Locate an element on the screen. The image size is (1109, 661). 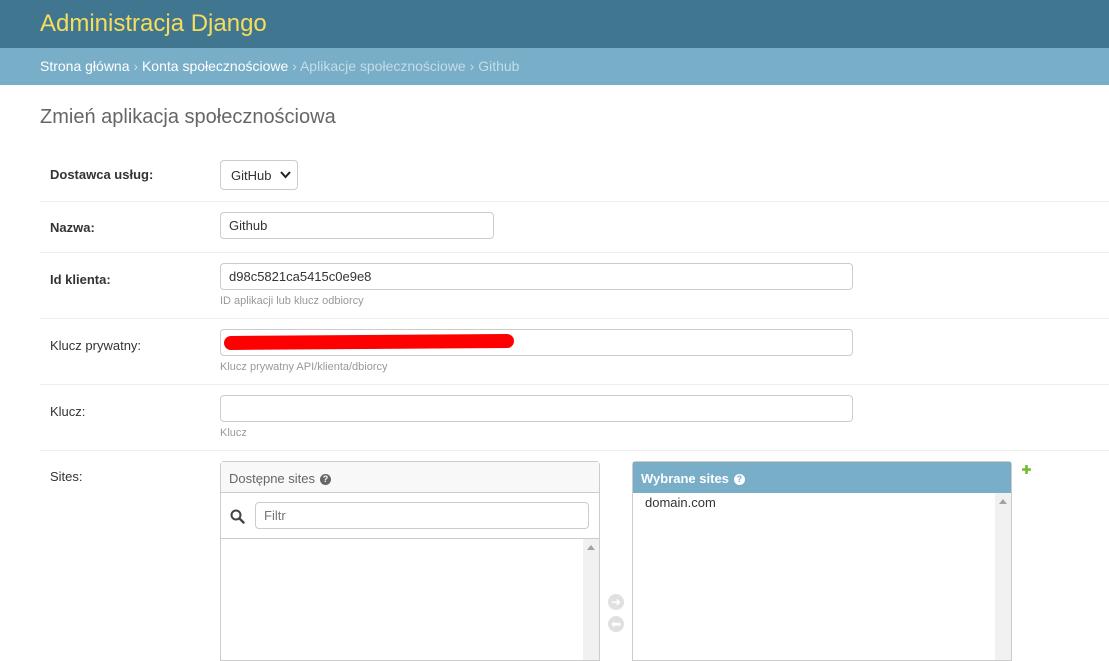
chosen-sites-header: Wybrane sites? is located at coordinates (822, 477).